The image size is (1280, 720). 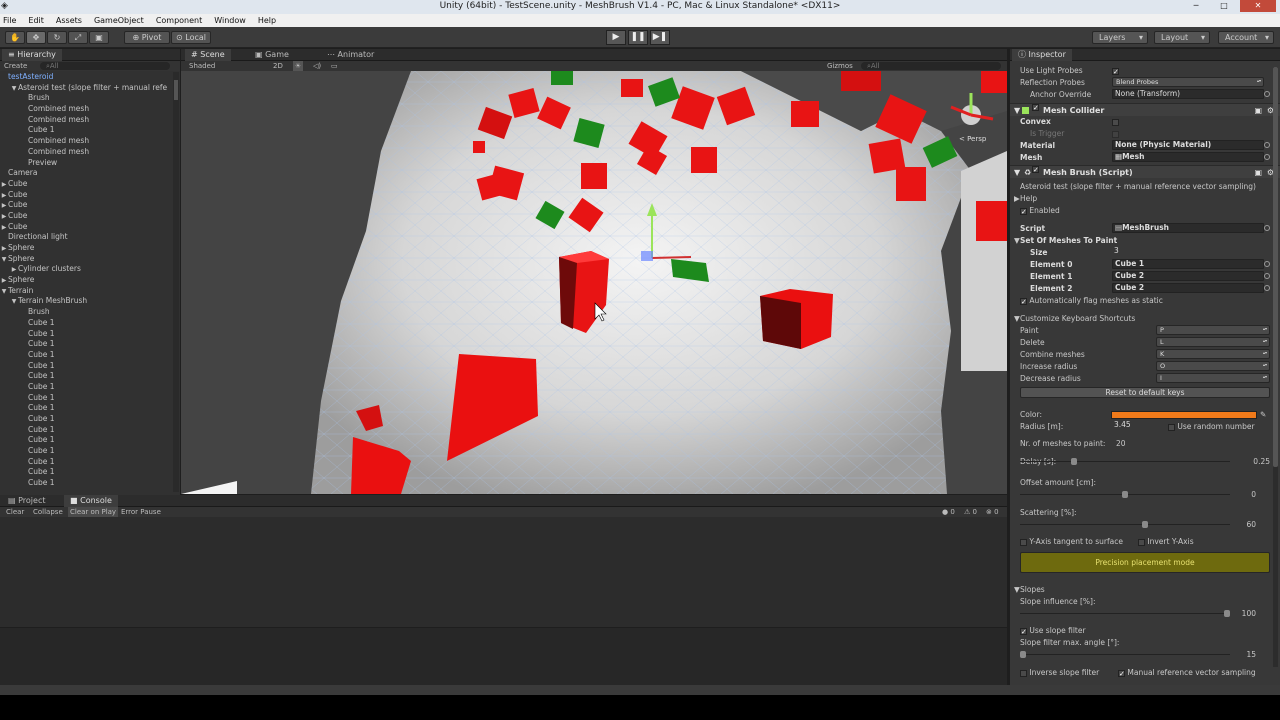 I want to click on is-trigger-checkbox, so click(x=1115, y=134).